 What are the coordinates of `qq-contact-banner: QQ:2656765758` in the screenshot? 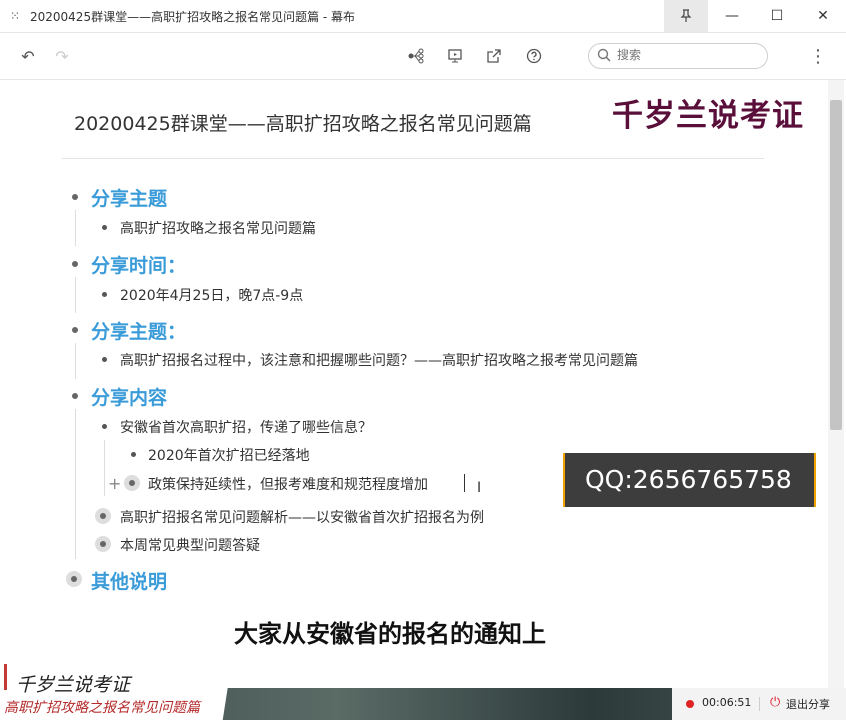 It's located at (689, 480).